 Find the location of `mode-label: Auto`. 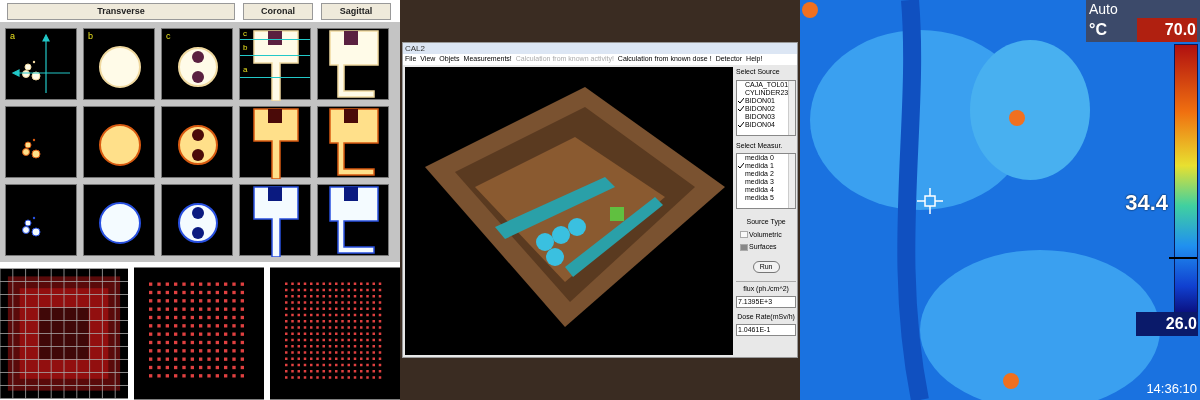

mode-label: Auto is located at coordinates (1104, 9).